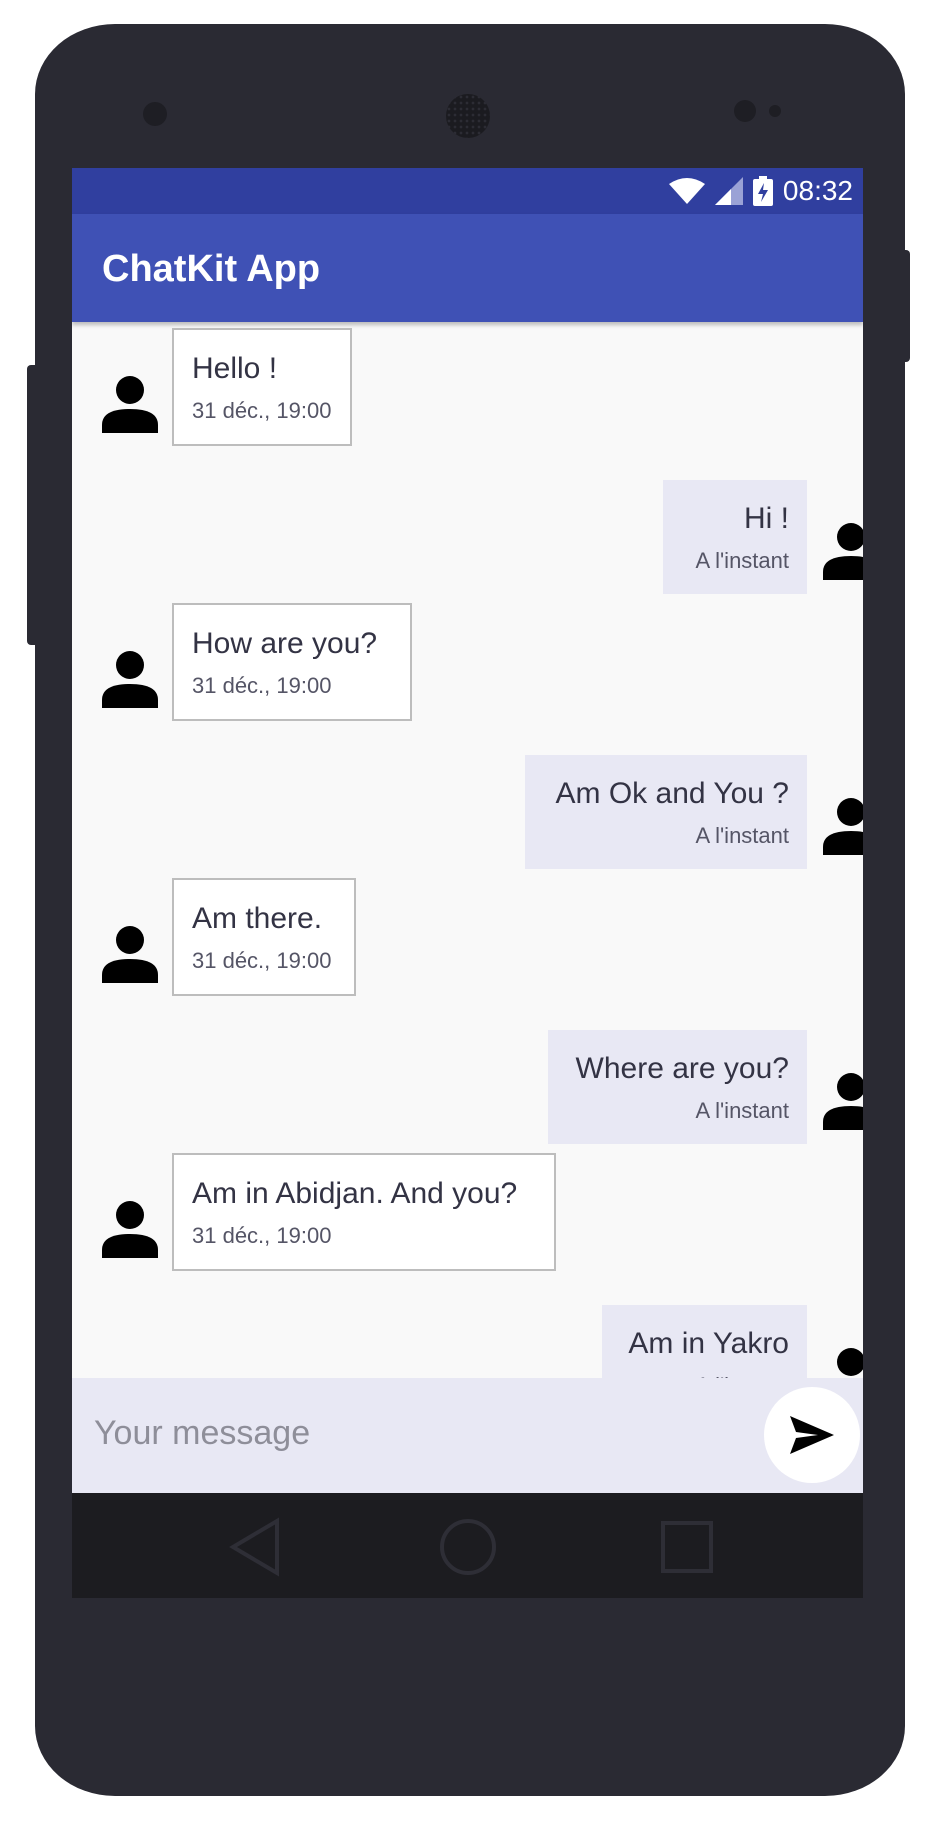  I want to click on message-text: Where are you?, so click(682, 1068).